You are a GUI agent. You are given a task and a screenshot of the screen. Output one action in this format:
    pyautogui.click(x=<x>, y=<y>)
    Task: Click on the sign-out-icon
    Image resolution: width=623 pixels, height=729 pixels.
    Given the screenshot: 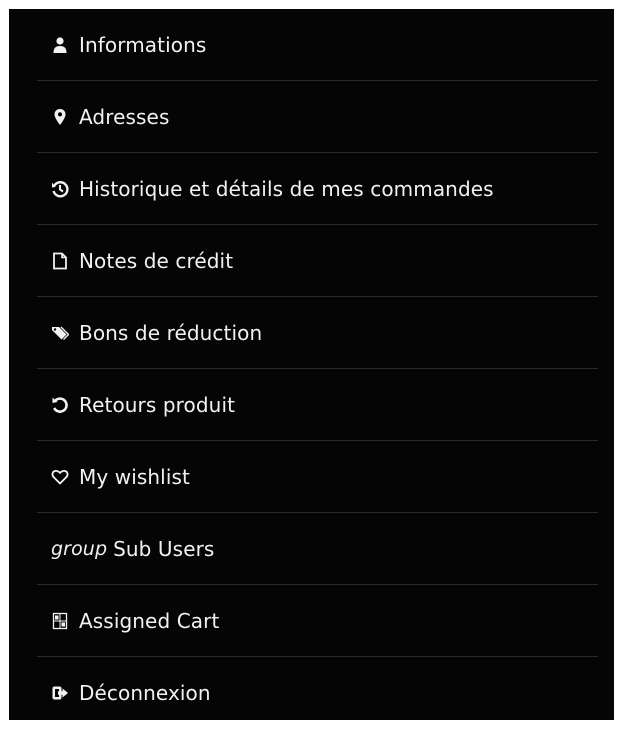 What is the action you would take?
    pyautogui.click(x=60, y=693)
    